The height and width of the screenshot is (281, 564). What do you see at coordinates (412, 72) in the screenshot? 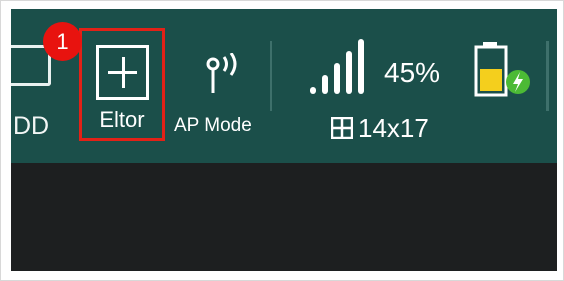
I see `signal-strength-value: 45%` at bounding box center [412, 72].